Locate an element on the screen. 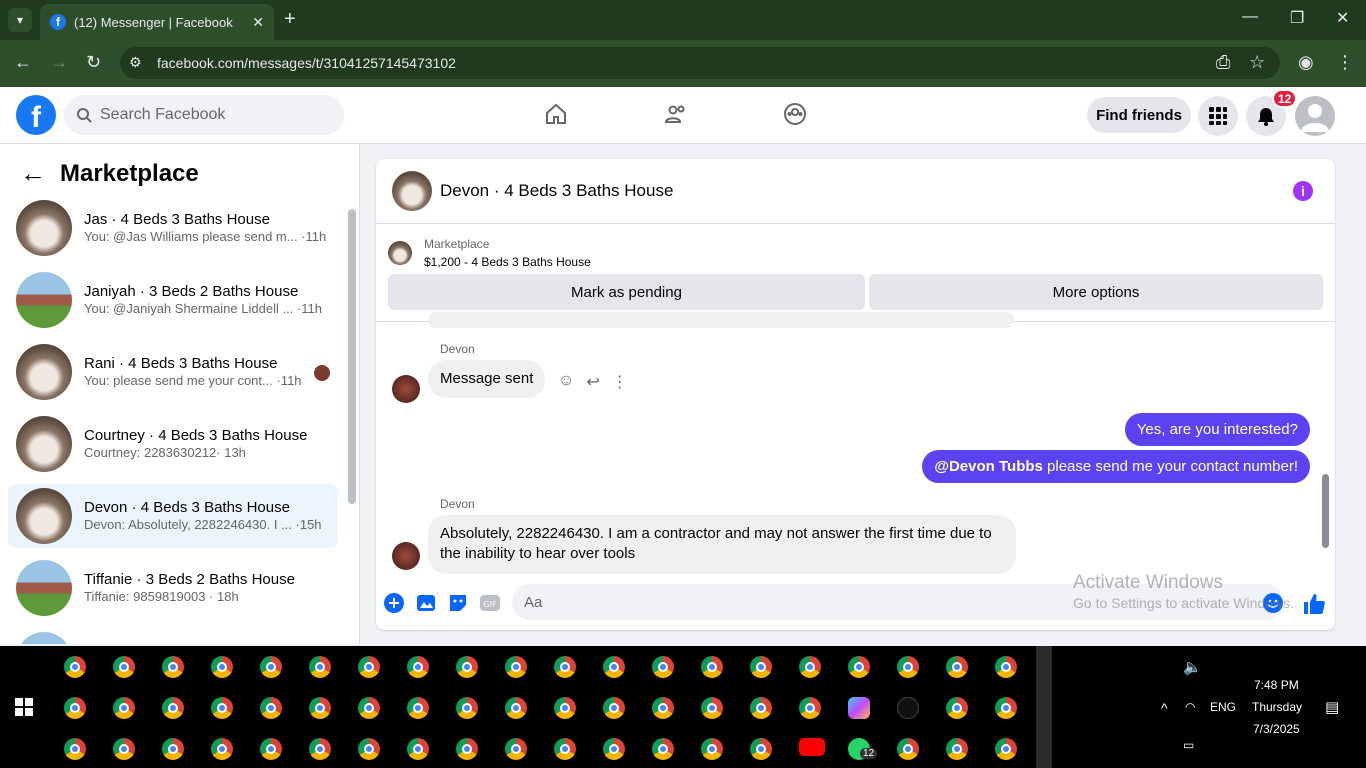 The width and height of the screenshot is (1366, 768). reply-icon: ↩ is located at coordinates (592, 382).